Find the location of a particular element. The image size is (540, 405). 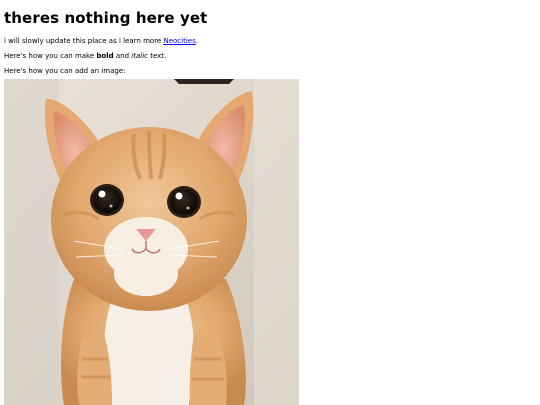

bold-text: bold is located at coordinates (105, 56).